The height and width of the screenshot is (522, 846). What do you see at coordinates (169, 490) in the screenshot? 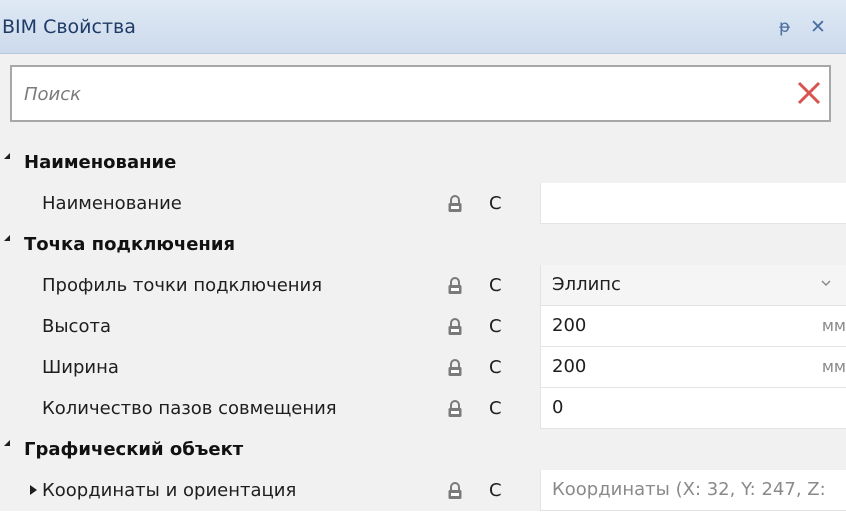
I see `property-label: Координаты и ориентация` at bounding box center [169, 490].